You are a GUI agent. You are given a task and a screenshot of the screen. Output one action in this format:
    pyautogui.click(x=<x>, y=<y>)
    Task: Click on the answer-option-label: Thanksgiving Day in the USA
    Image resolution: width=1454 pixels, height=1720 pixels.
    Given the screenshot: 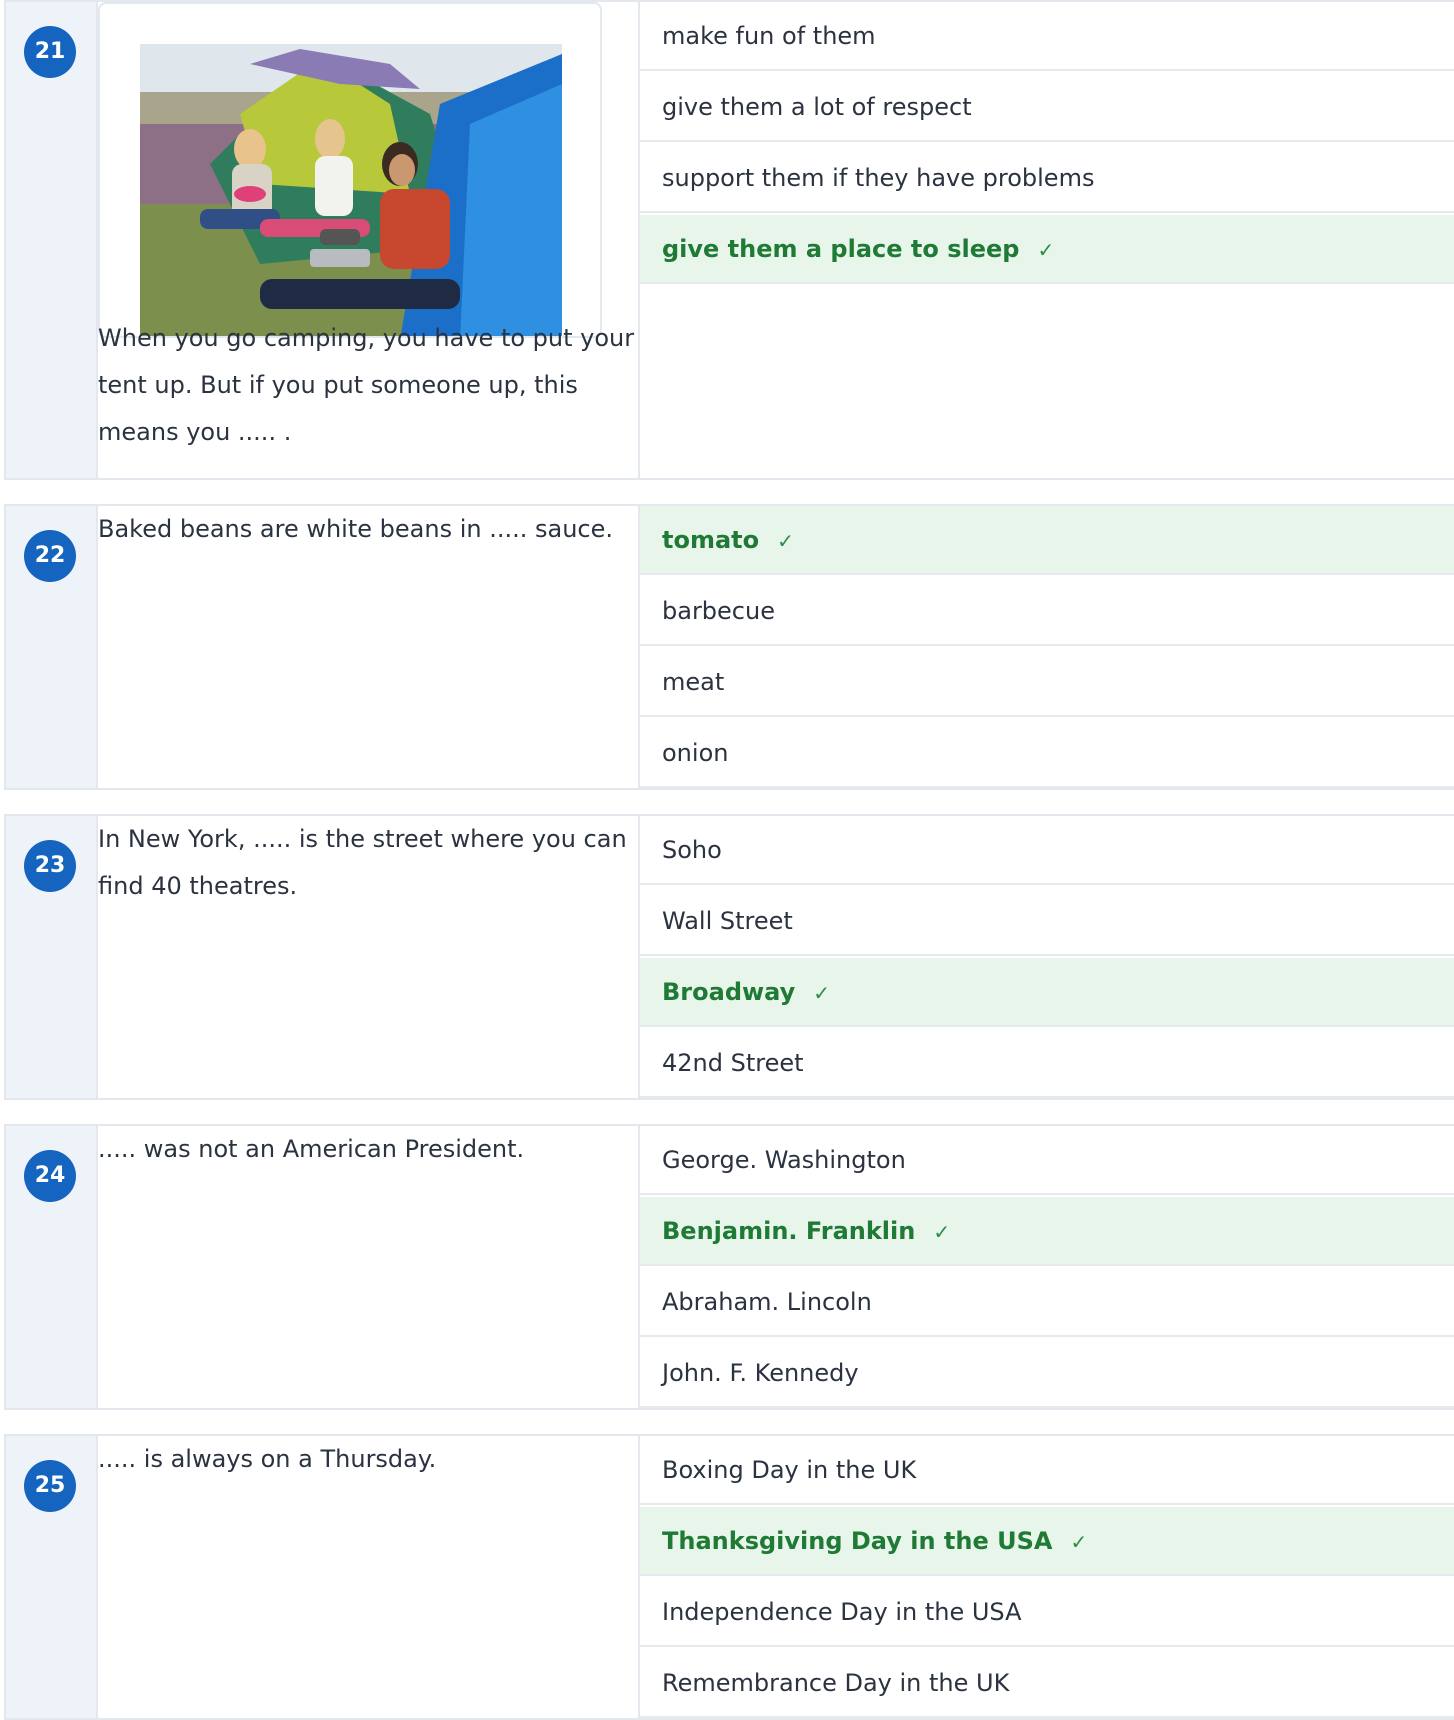 What is the action you would take?
    pyautogui.click(x=857, y=1541)
    